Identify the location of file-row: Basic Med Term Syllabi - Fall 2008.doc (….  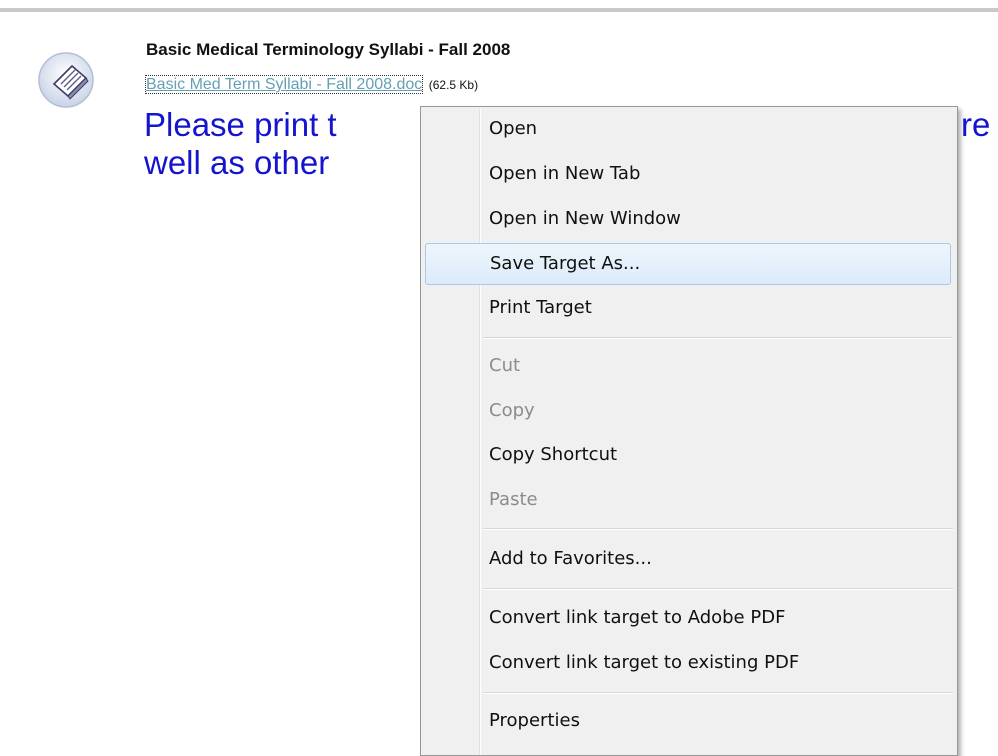
(311, 84).